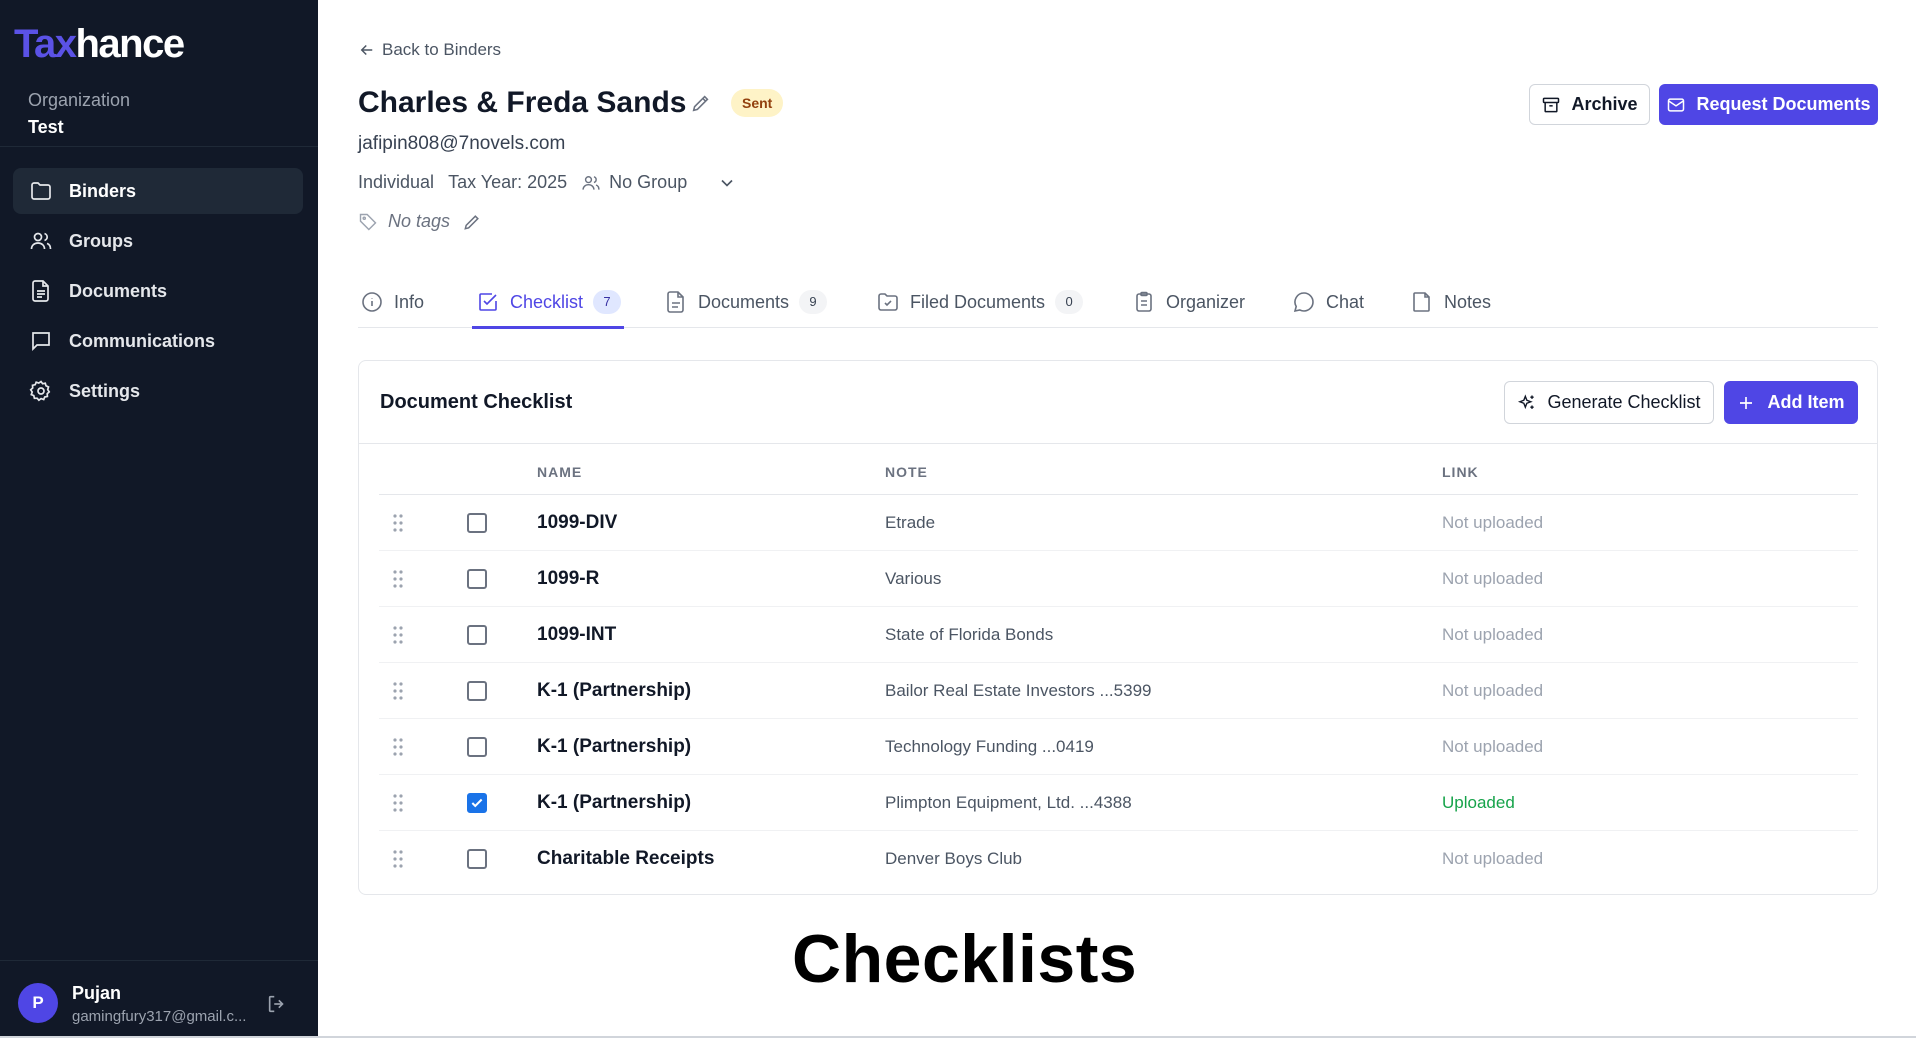 The width and height of the screenshot is (1916, 1038). I want to click on avatar: P, so click(38, 1003).